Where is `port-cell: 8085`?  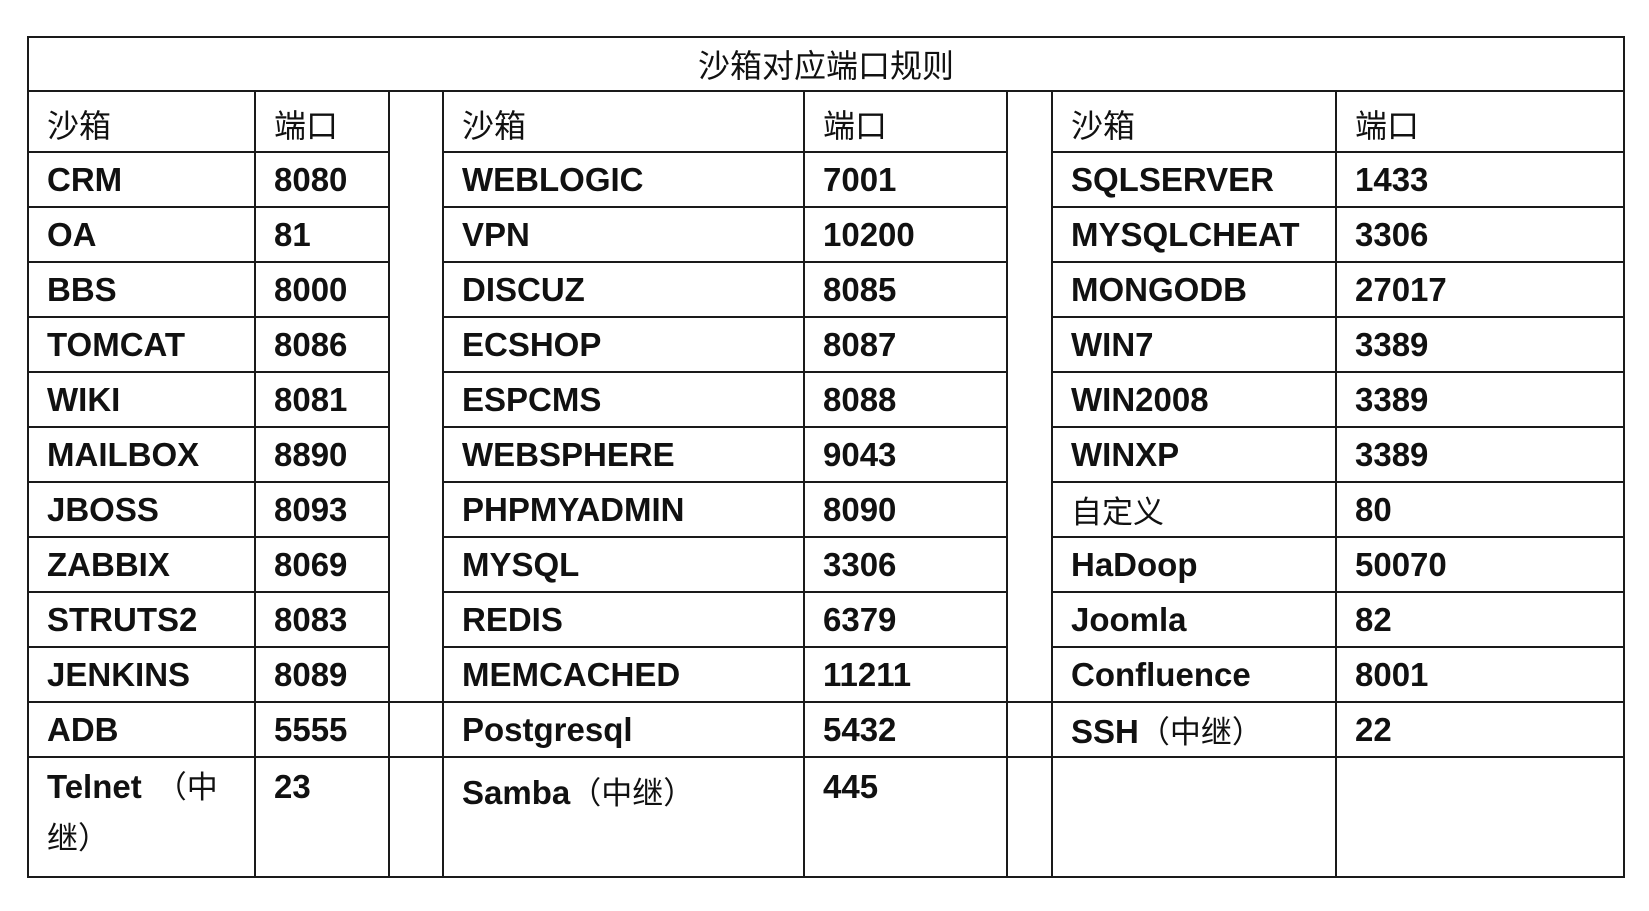 port-cell: 8085 is located at coordinates (905, 289).